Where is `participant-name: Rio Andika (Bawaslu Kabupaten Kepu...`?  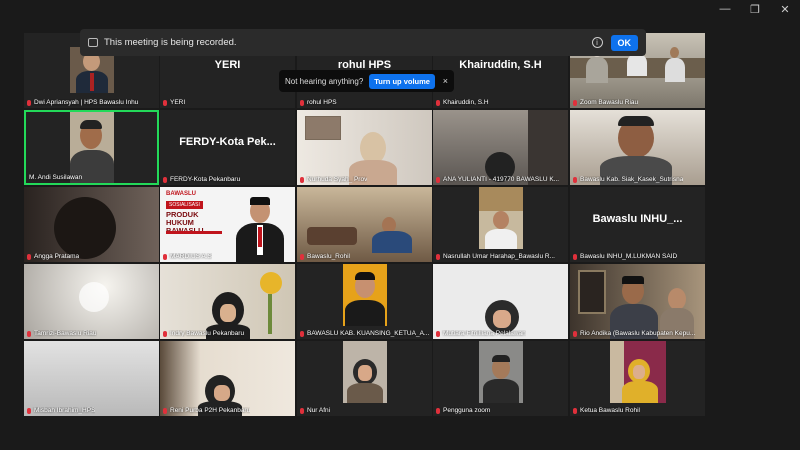 participant-name: Rio Andika (Bawaslu Kabupaten Kepu... is located at coordinates (638, 333).